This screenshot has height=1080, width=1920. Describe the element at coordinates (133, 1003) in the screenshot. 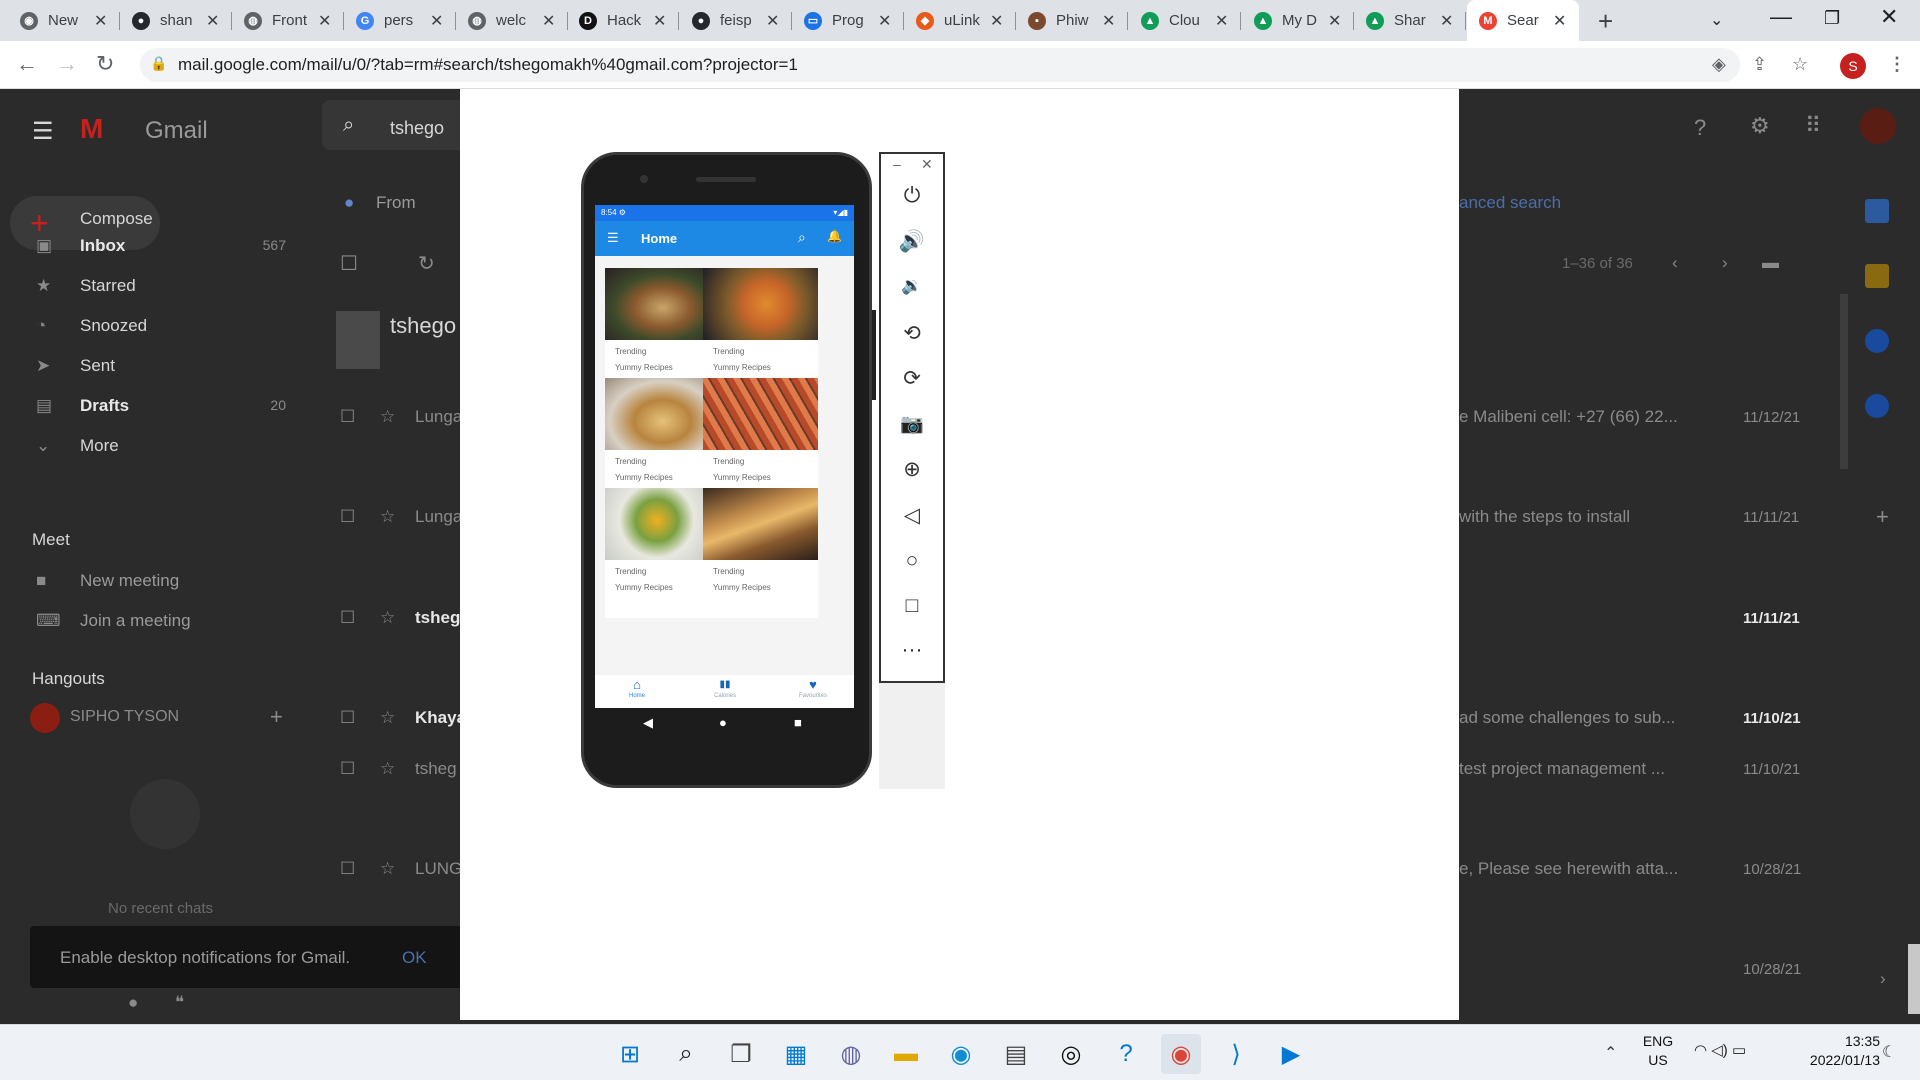

I see `person-icon: ●` at that location.